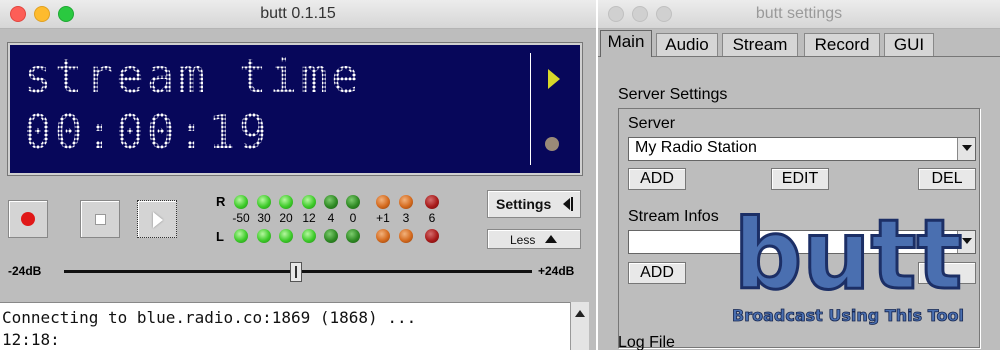  What do you see at coordinates (848, 259) in the screenshot?
I see `logo-wordmark: butt` at bounding box center [848, 259].